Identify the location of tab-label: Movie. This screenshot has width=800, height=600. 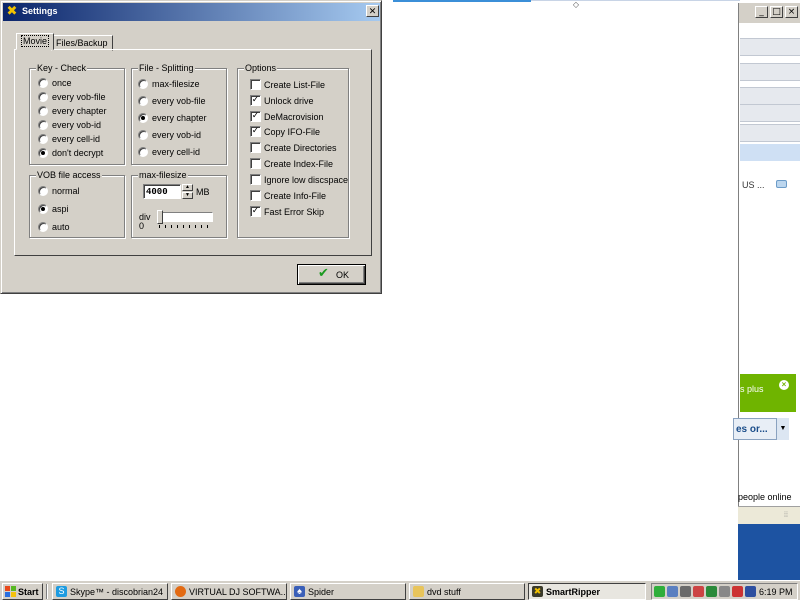
(35, 41).